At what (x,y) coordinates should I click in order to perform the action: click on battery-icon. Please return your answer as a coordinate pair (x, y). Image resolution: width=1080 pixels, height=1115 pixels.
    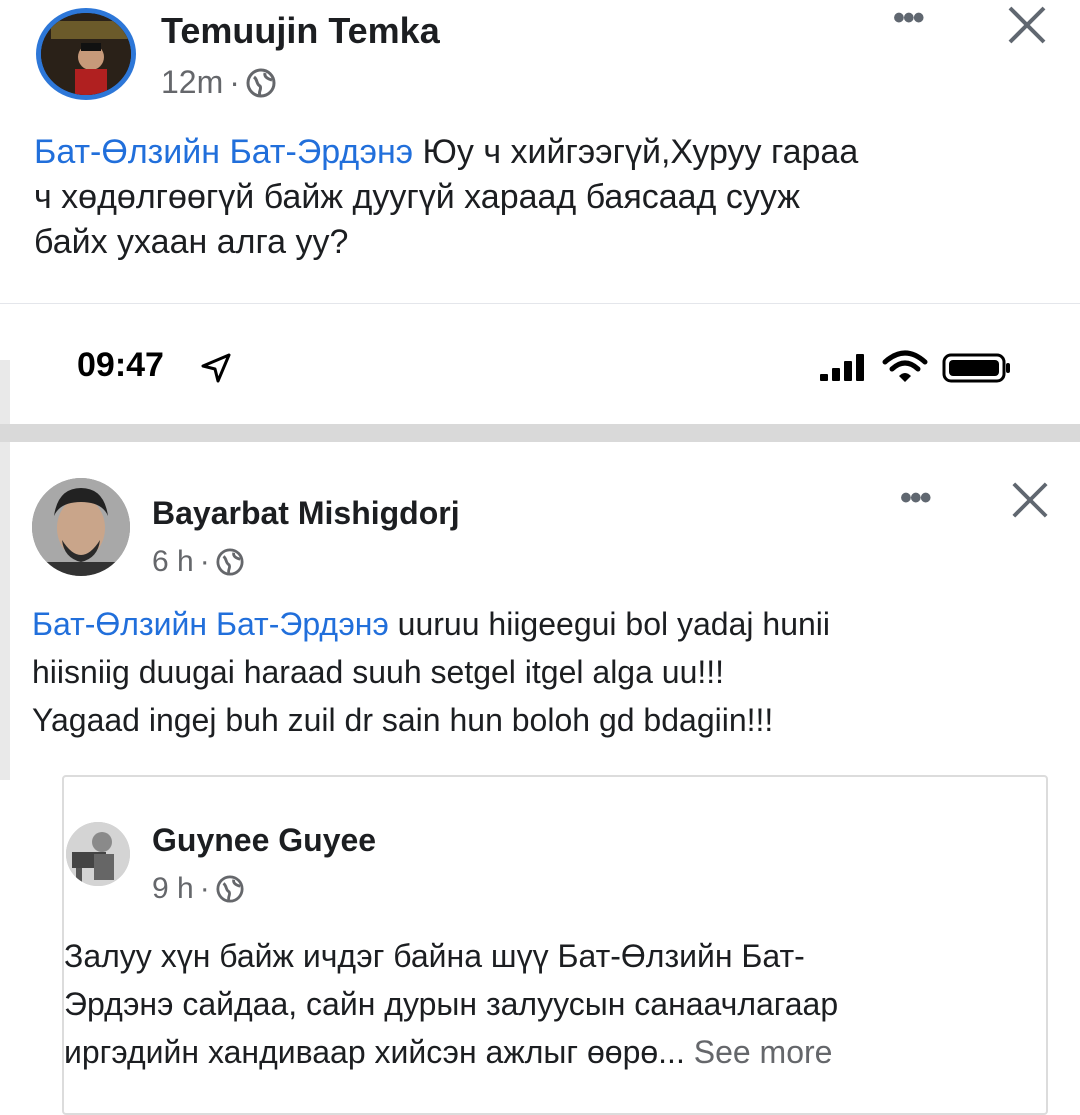
    Looking at the image, I should click on (976, 368).